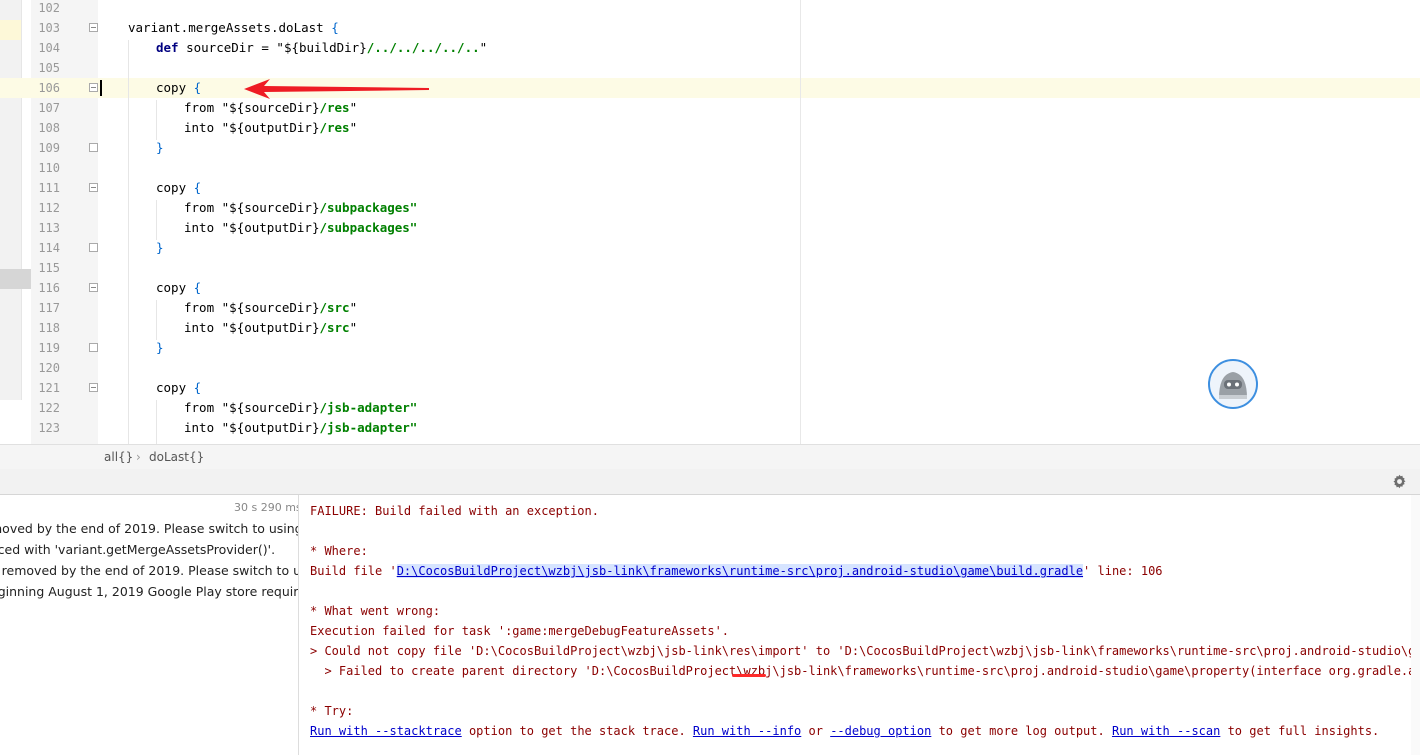 The width and height of the screenshot is (1420, 755). I want to click on breadcrumb-item: doLast{}, so click(176, 457).